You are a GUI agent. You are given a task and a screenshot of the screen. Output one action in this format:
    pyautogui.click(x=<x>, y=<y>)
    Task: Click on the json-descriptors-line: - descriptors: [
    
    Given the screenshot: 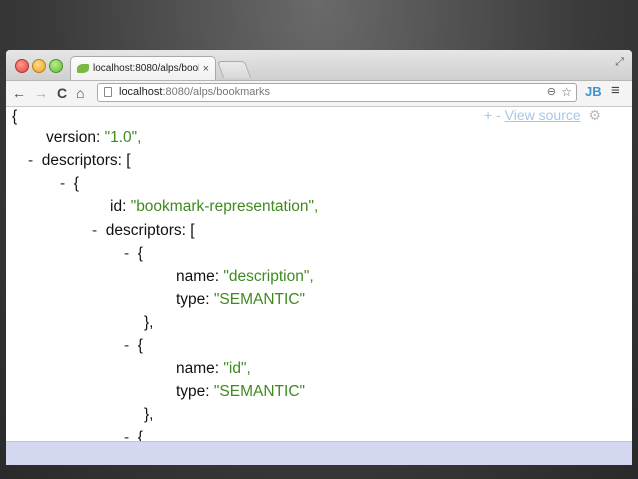 What is the action you would take?
    pyautogui.click(x=79, y=161)
    